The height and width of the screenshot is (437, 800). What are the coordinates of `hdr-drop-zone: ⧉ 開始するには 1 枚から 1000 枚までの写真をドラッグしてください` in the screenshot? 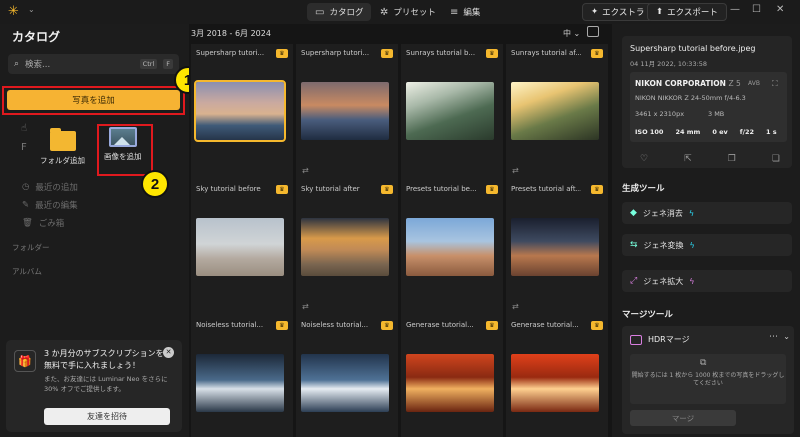 It's located at (708, 379).